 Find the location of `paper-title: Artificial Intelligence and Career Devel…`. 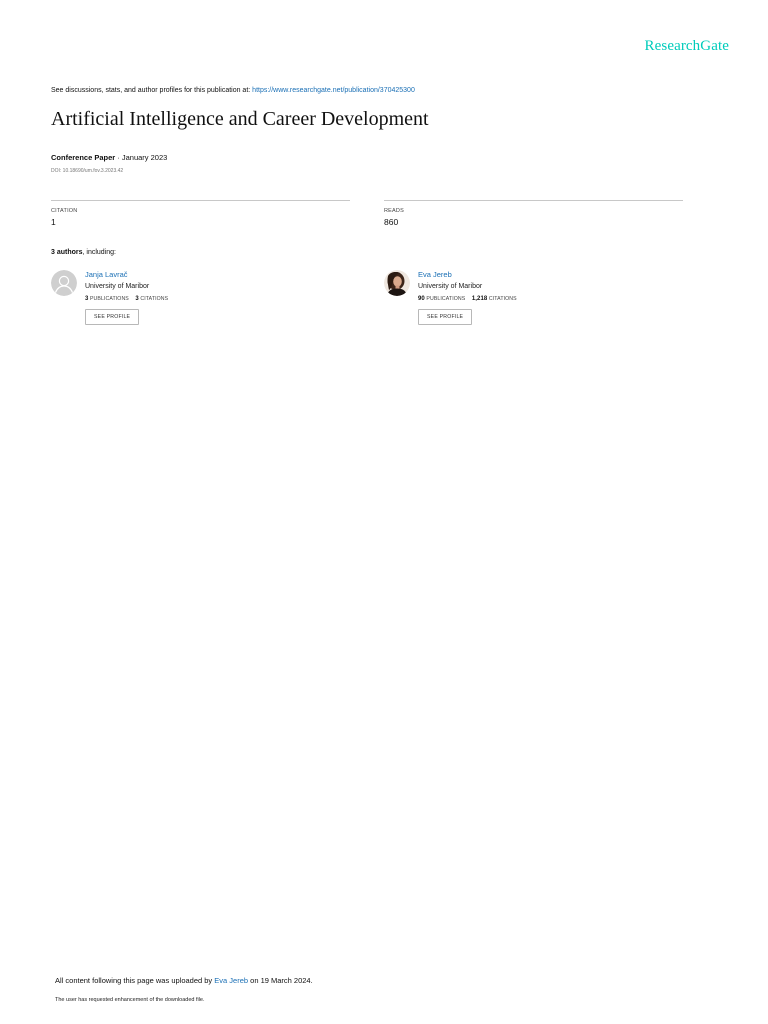

paper-title: Artificial Intelligence and Career Devel… is located at coordinates (240, 119).